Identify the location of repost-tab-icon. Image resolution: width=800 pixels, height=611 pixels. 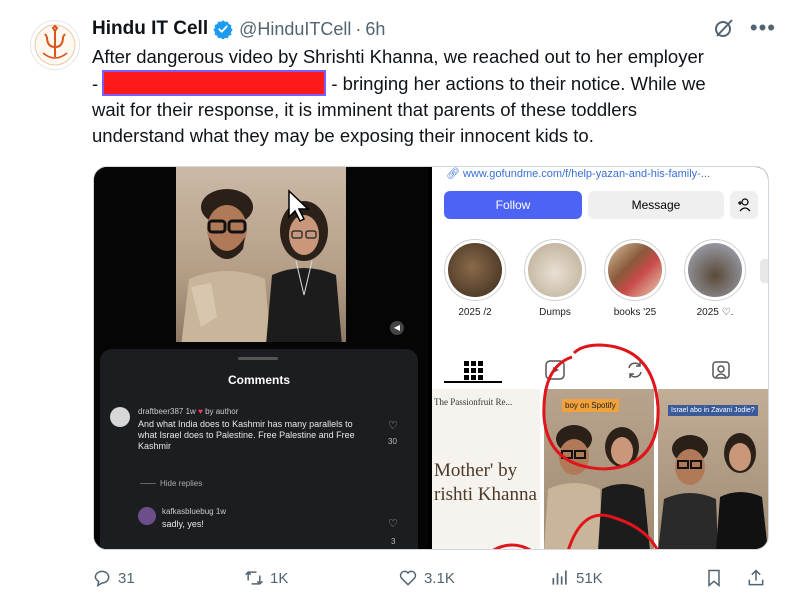
(635, 370).